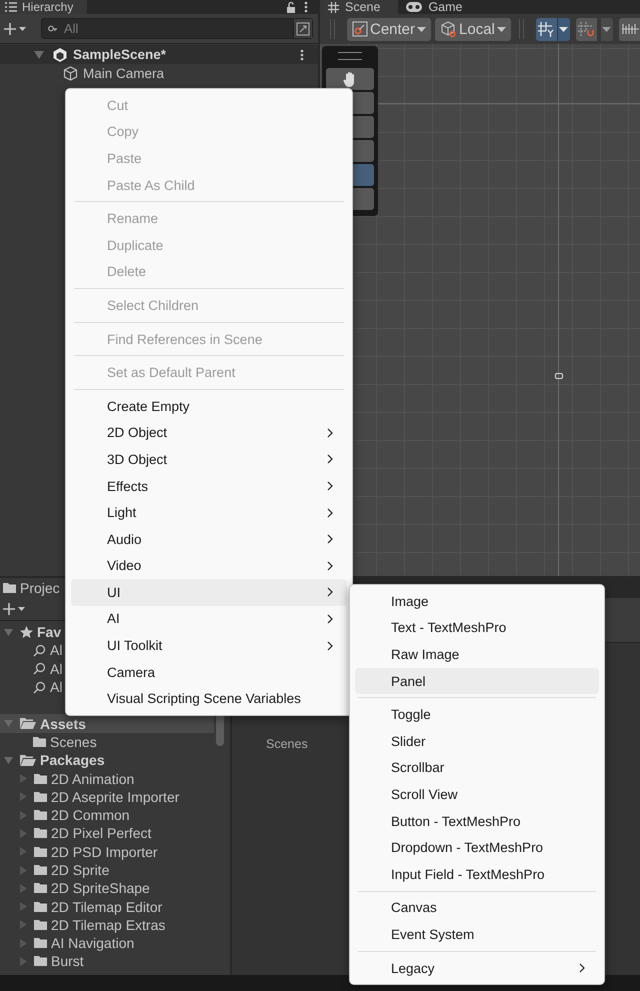 This screenshot has height=991, width=640. I want to click on scene-name: SampleScene*, so click(119, 54).